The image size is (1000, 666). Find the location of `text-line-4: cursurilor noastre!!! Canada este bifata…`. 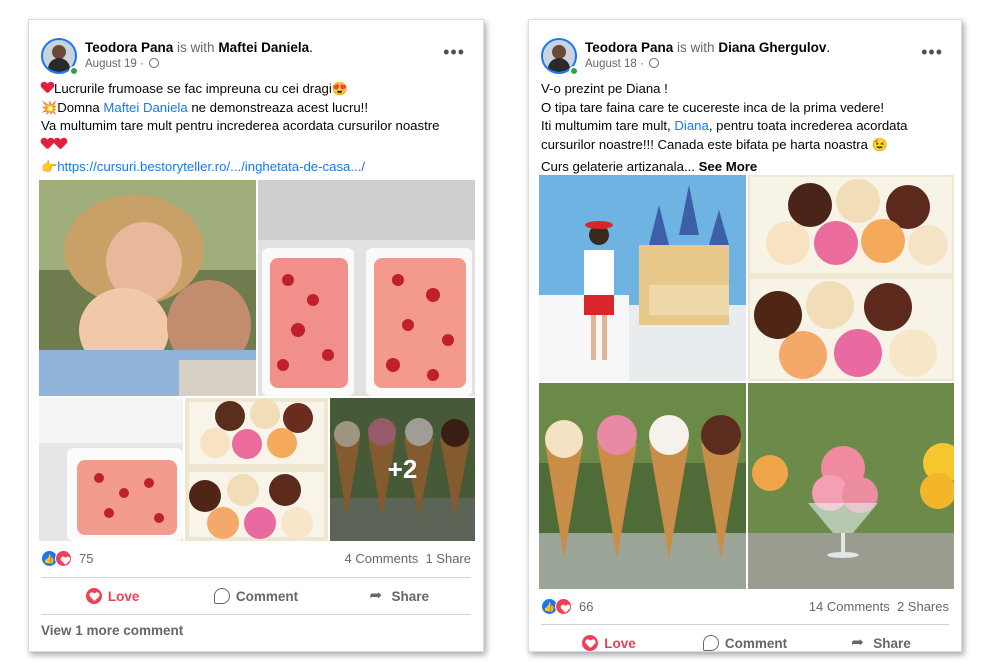

text-line-4: cursurilor noastre!!! Canada este bifata… is located at coordinates (704, 144).